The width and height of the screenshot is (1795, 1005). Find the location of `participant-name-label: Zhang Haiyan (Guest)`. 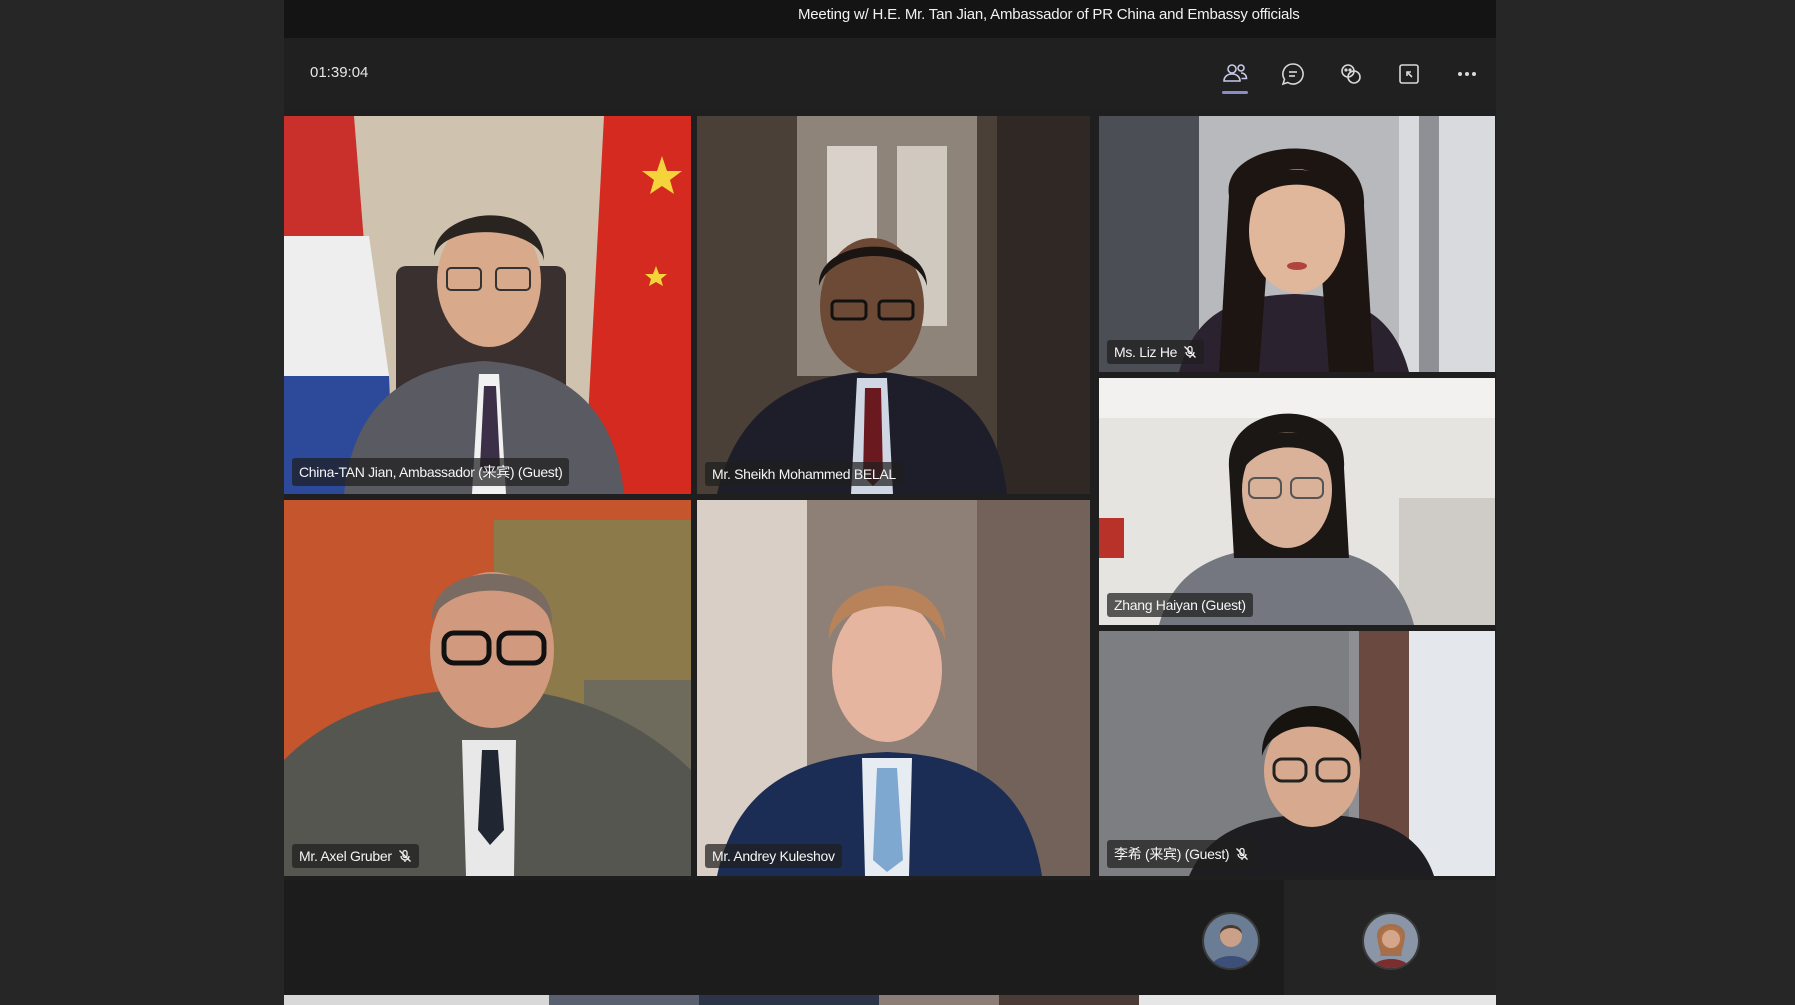

participant-name-label: Zhang Haiyan (Guest) is located at coordinates (1180, 605).